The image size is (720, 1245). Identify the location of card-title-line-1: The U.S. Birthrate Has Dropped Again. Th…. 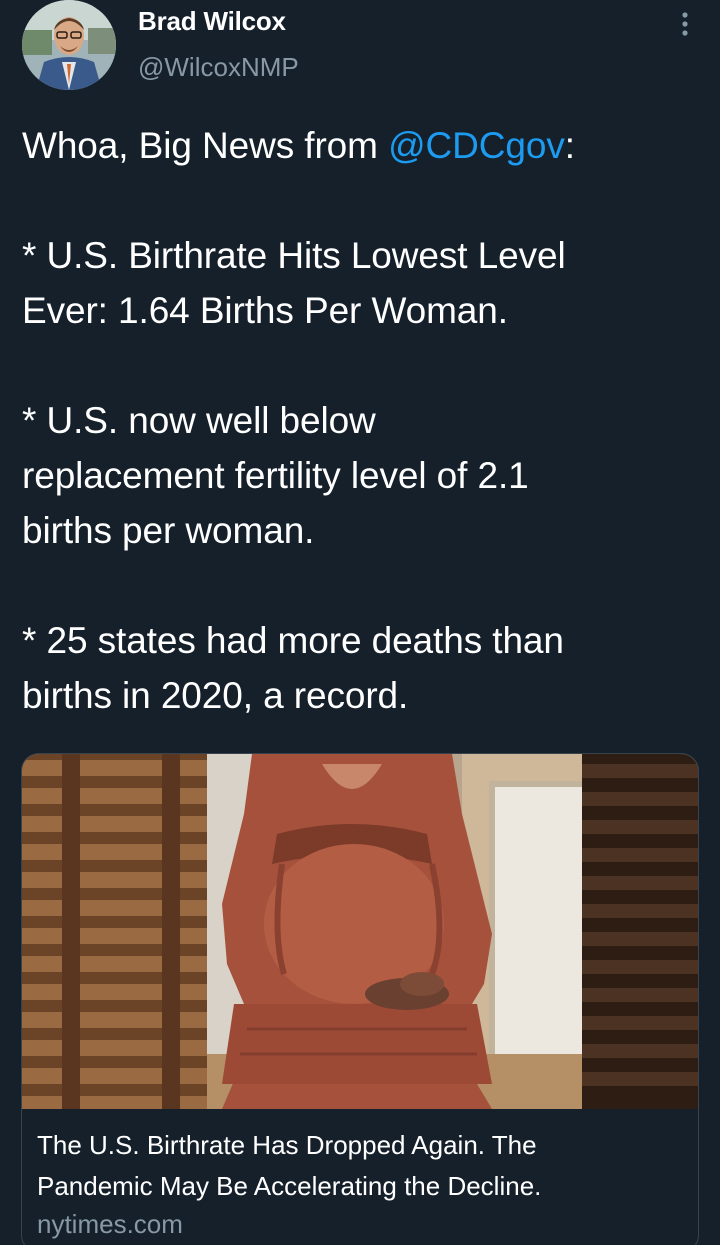
(287, 1145).